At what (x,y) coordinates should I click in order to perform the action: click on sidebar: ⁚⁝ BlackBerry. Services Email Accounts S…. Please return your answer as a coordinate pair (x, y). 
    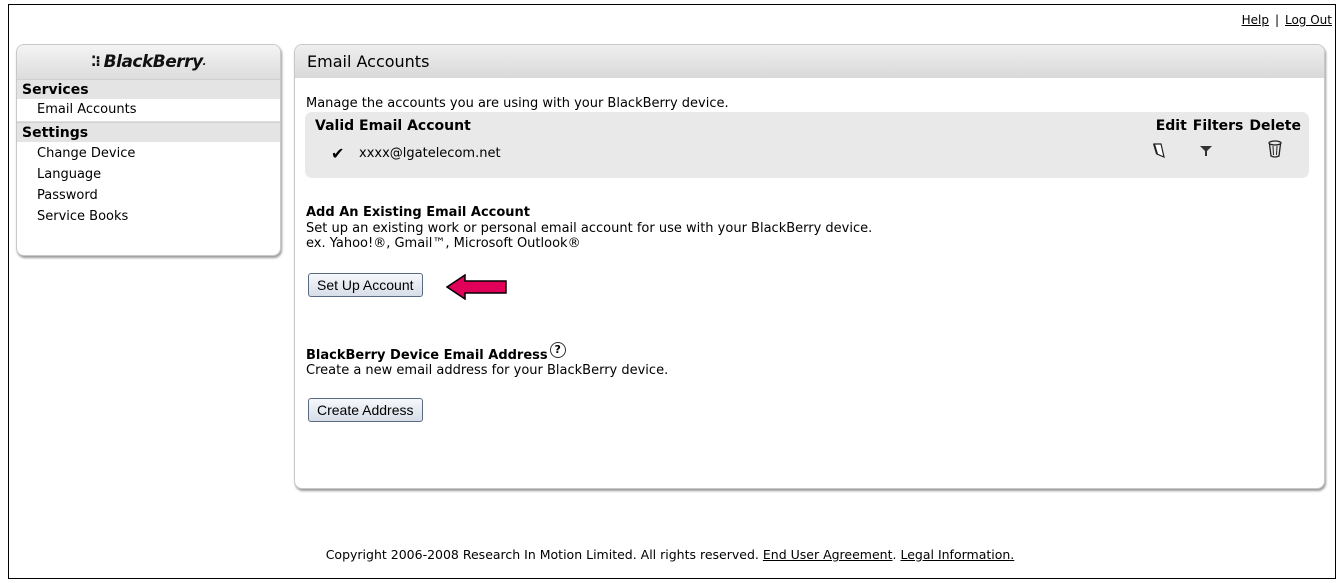
    Looking at the image, I should click on (148, 150).